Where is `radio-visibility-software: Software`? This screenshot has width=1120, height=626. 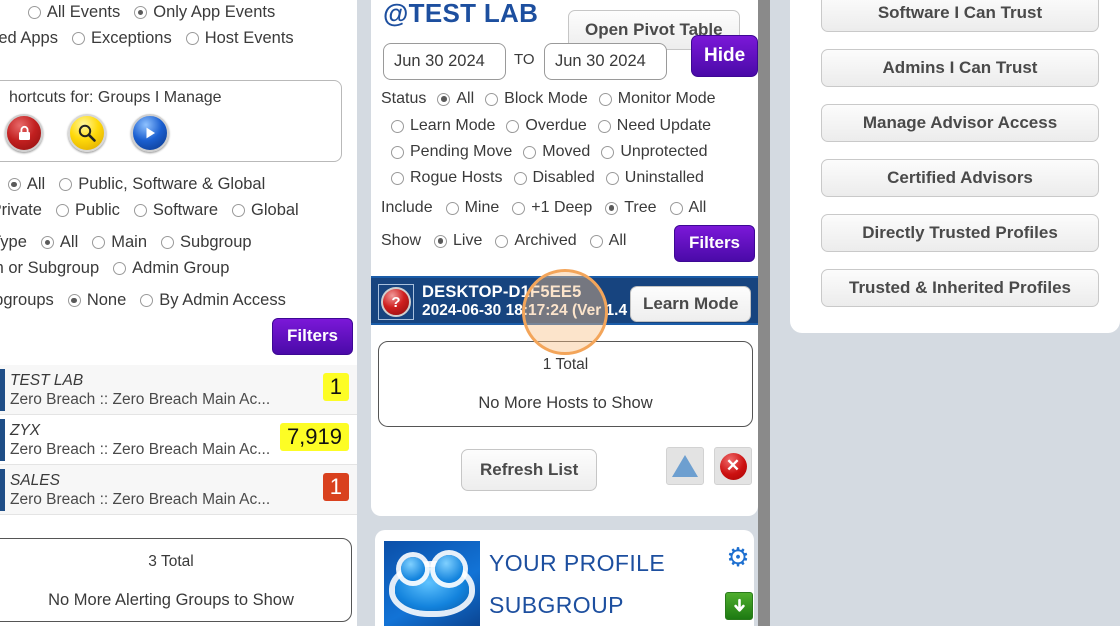 radio-visibility-software: Software is located at coordinates (176, 210).